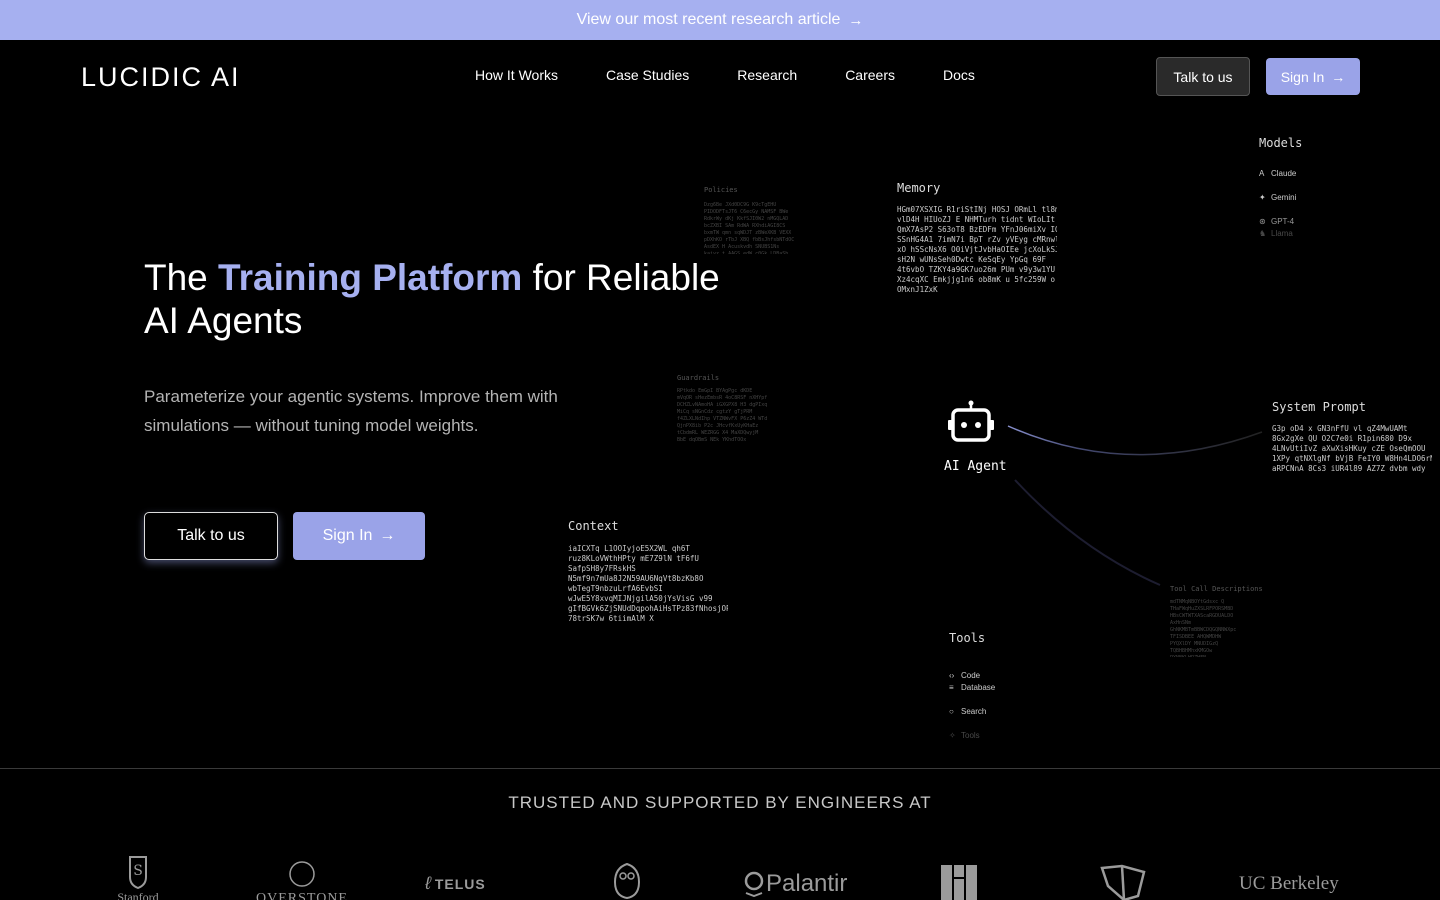 The image size is (1440, 900). Describe the element at coordinates (593, 526) in the screenshot. I see `context-title: Context` at that location.